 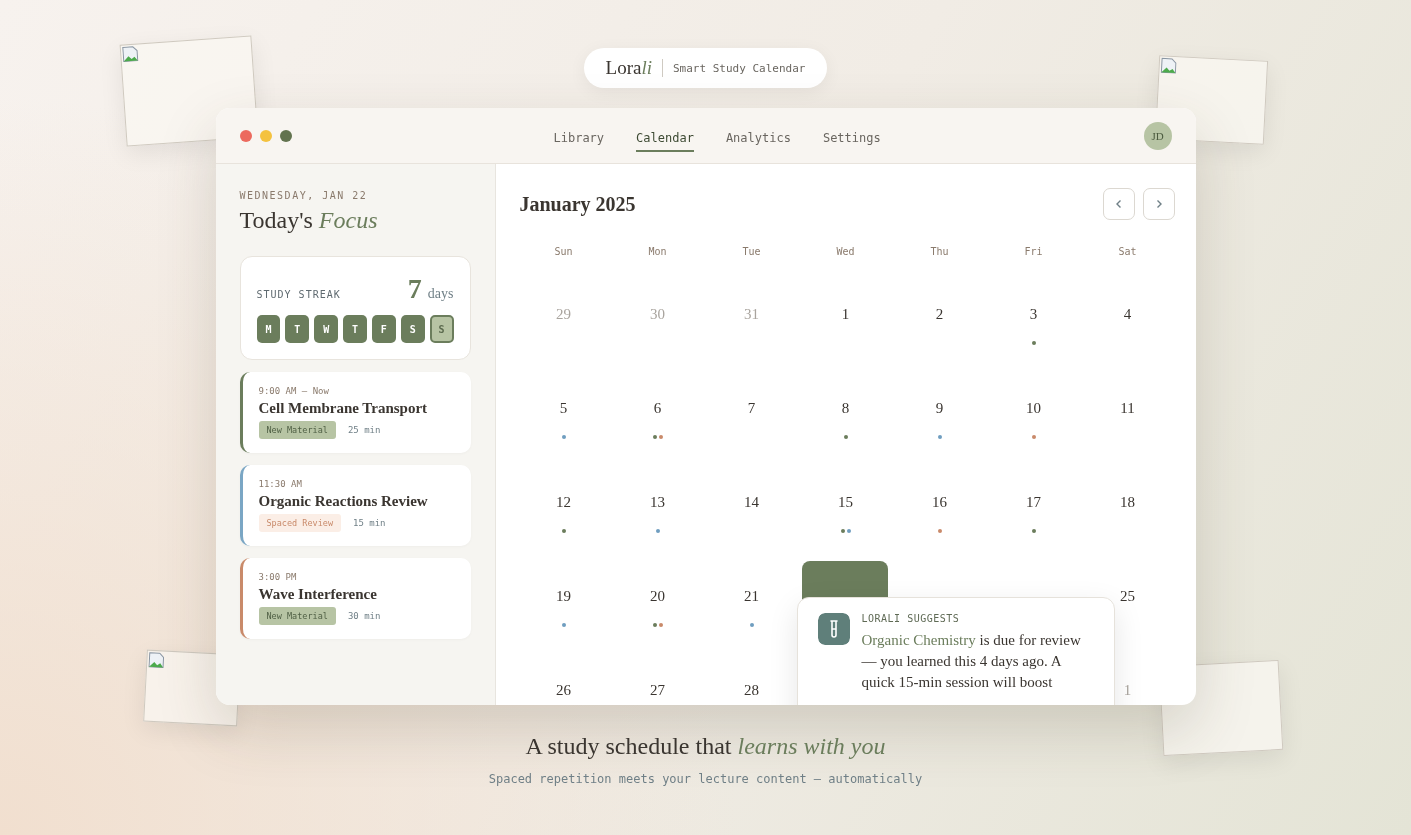 I want to click on user-avatar: JD, so click(x=1157, y=135).